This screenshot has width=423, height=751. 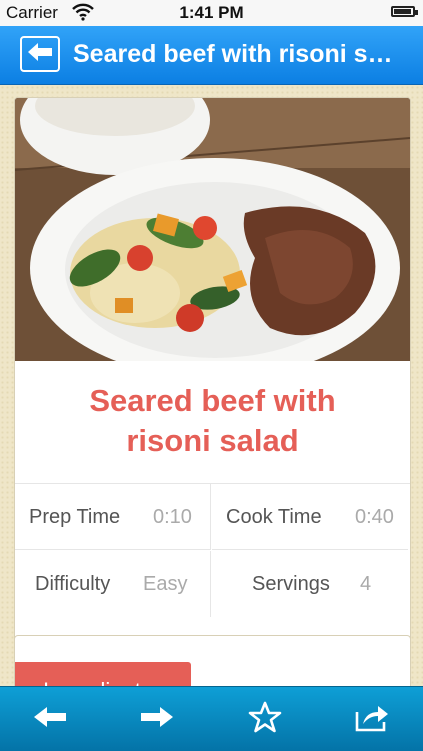 I want to click on prep-time-cell: Prep Time 0:10, so click(x=113, y=517).